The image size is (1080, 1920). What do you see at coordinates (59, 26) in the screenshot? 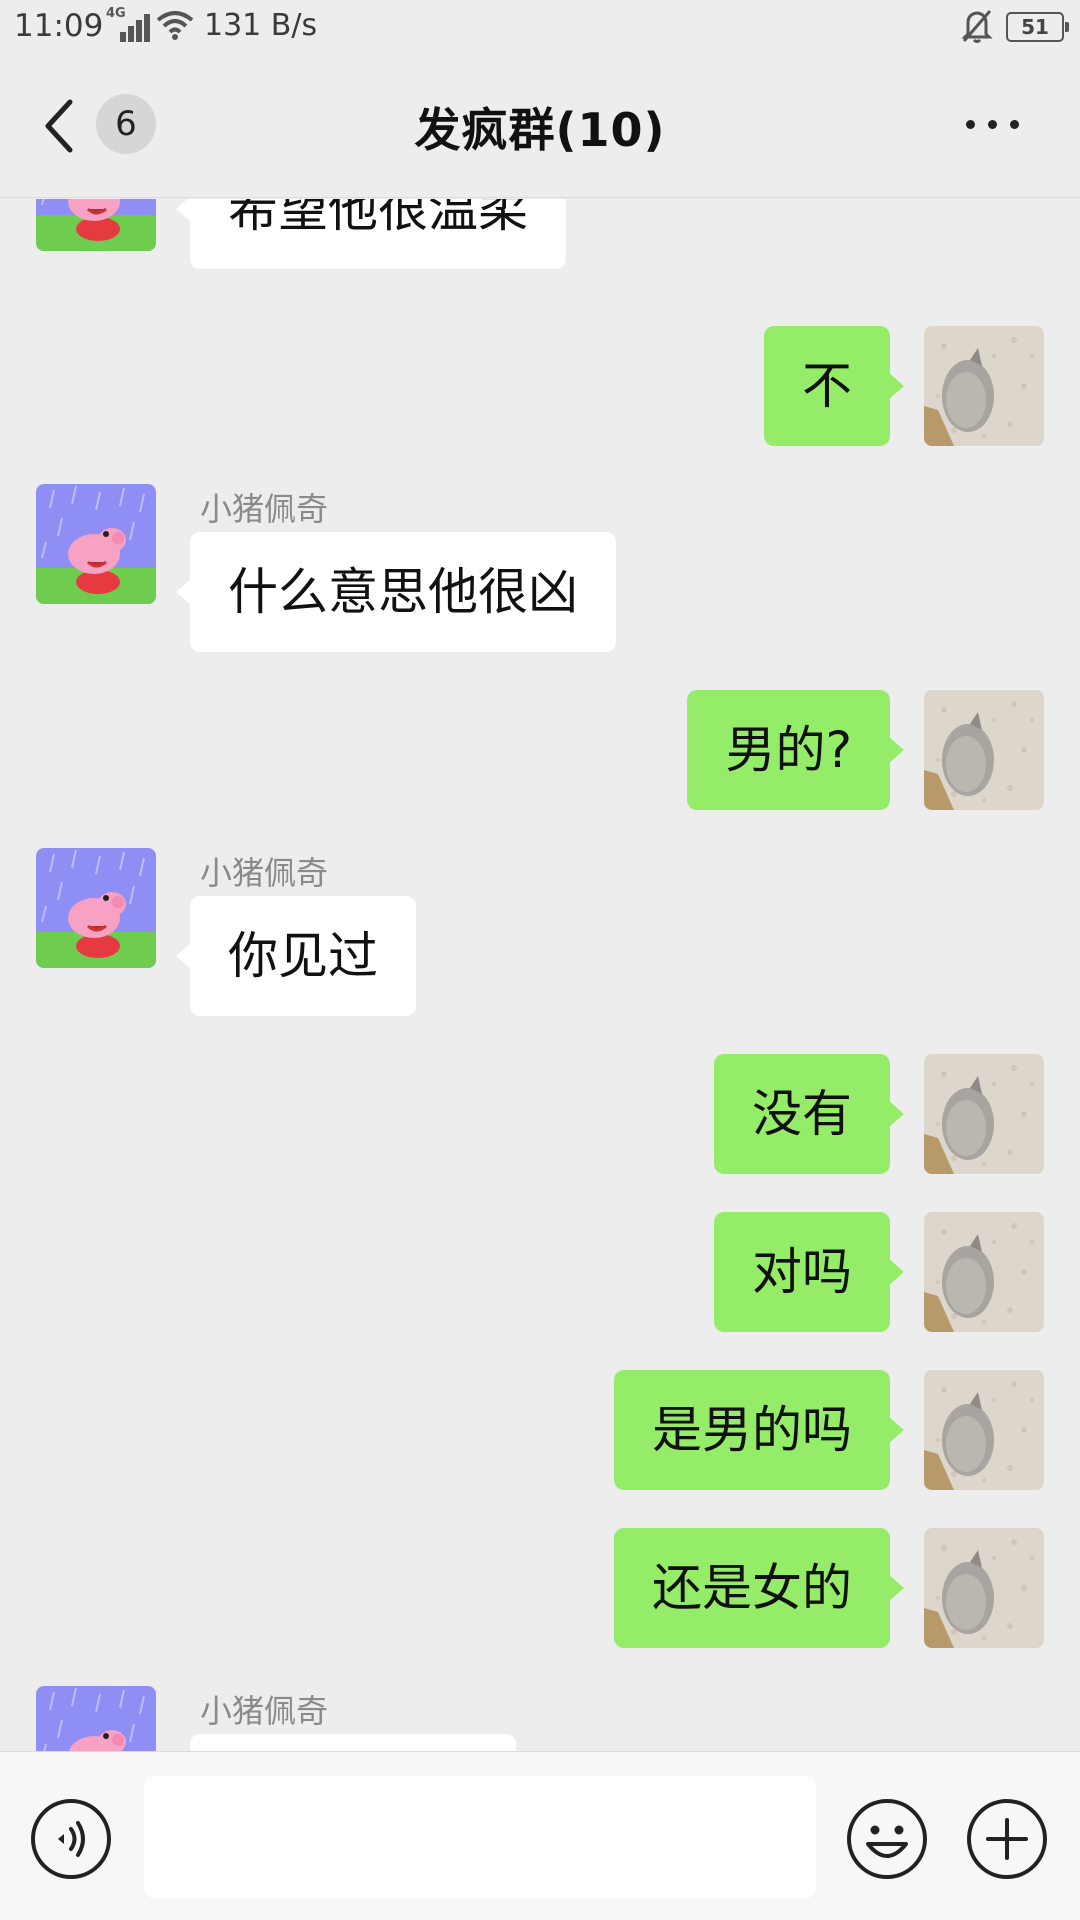
I see `clock: 11:09` at bounding box center [59, 26].